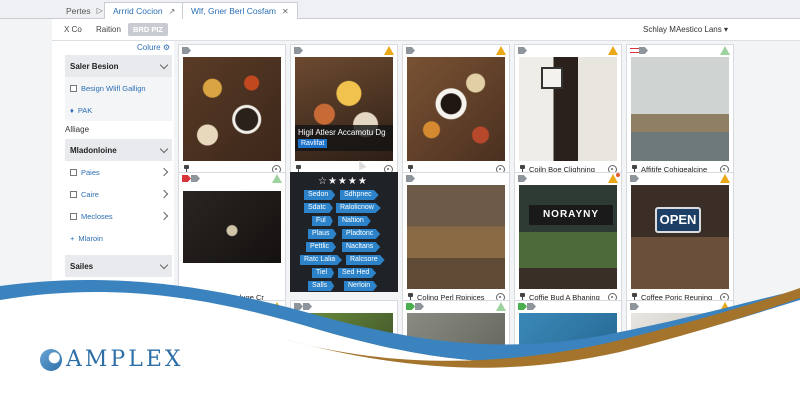 The width and height of the screenshot is (800, 400). I want to click on panel-title: Sailes, so click(82, 266).